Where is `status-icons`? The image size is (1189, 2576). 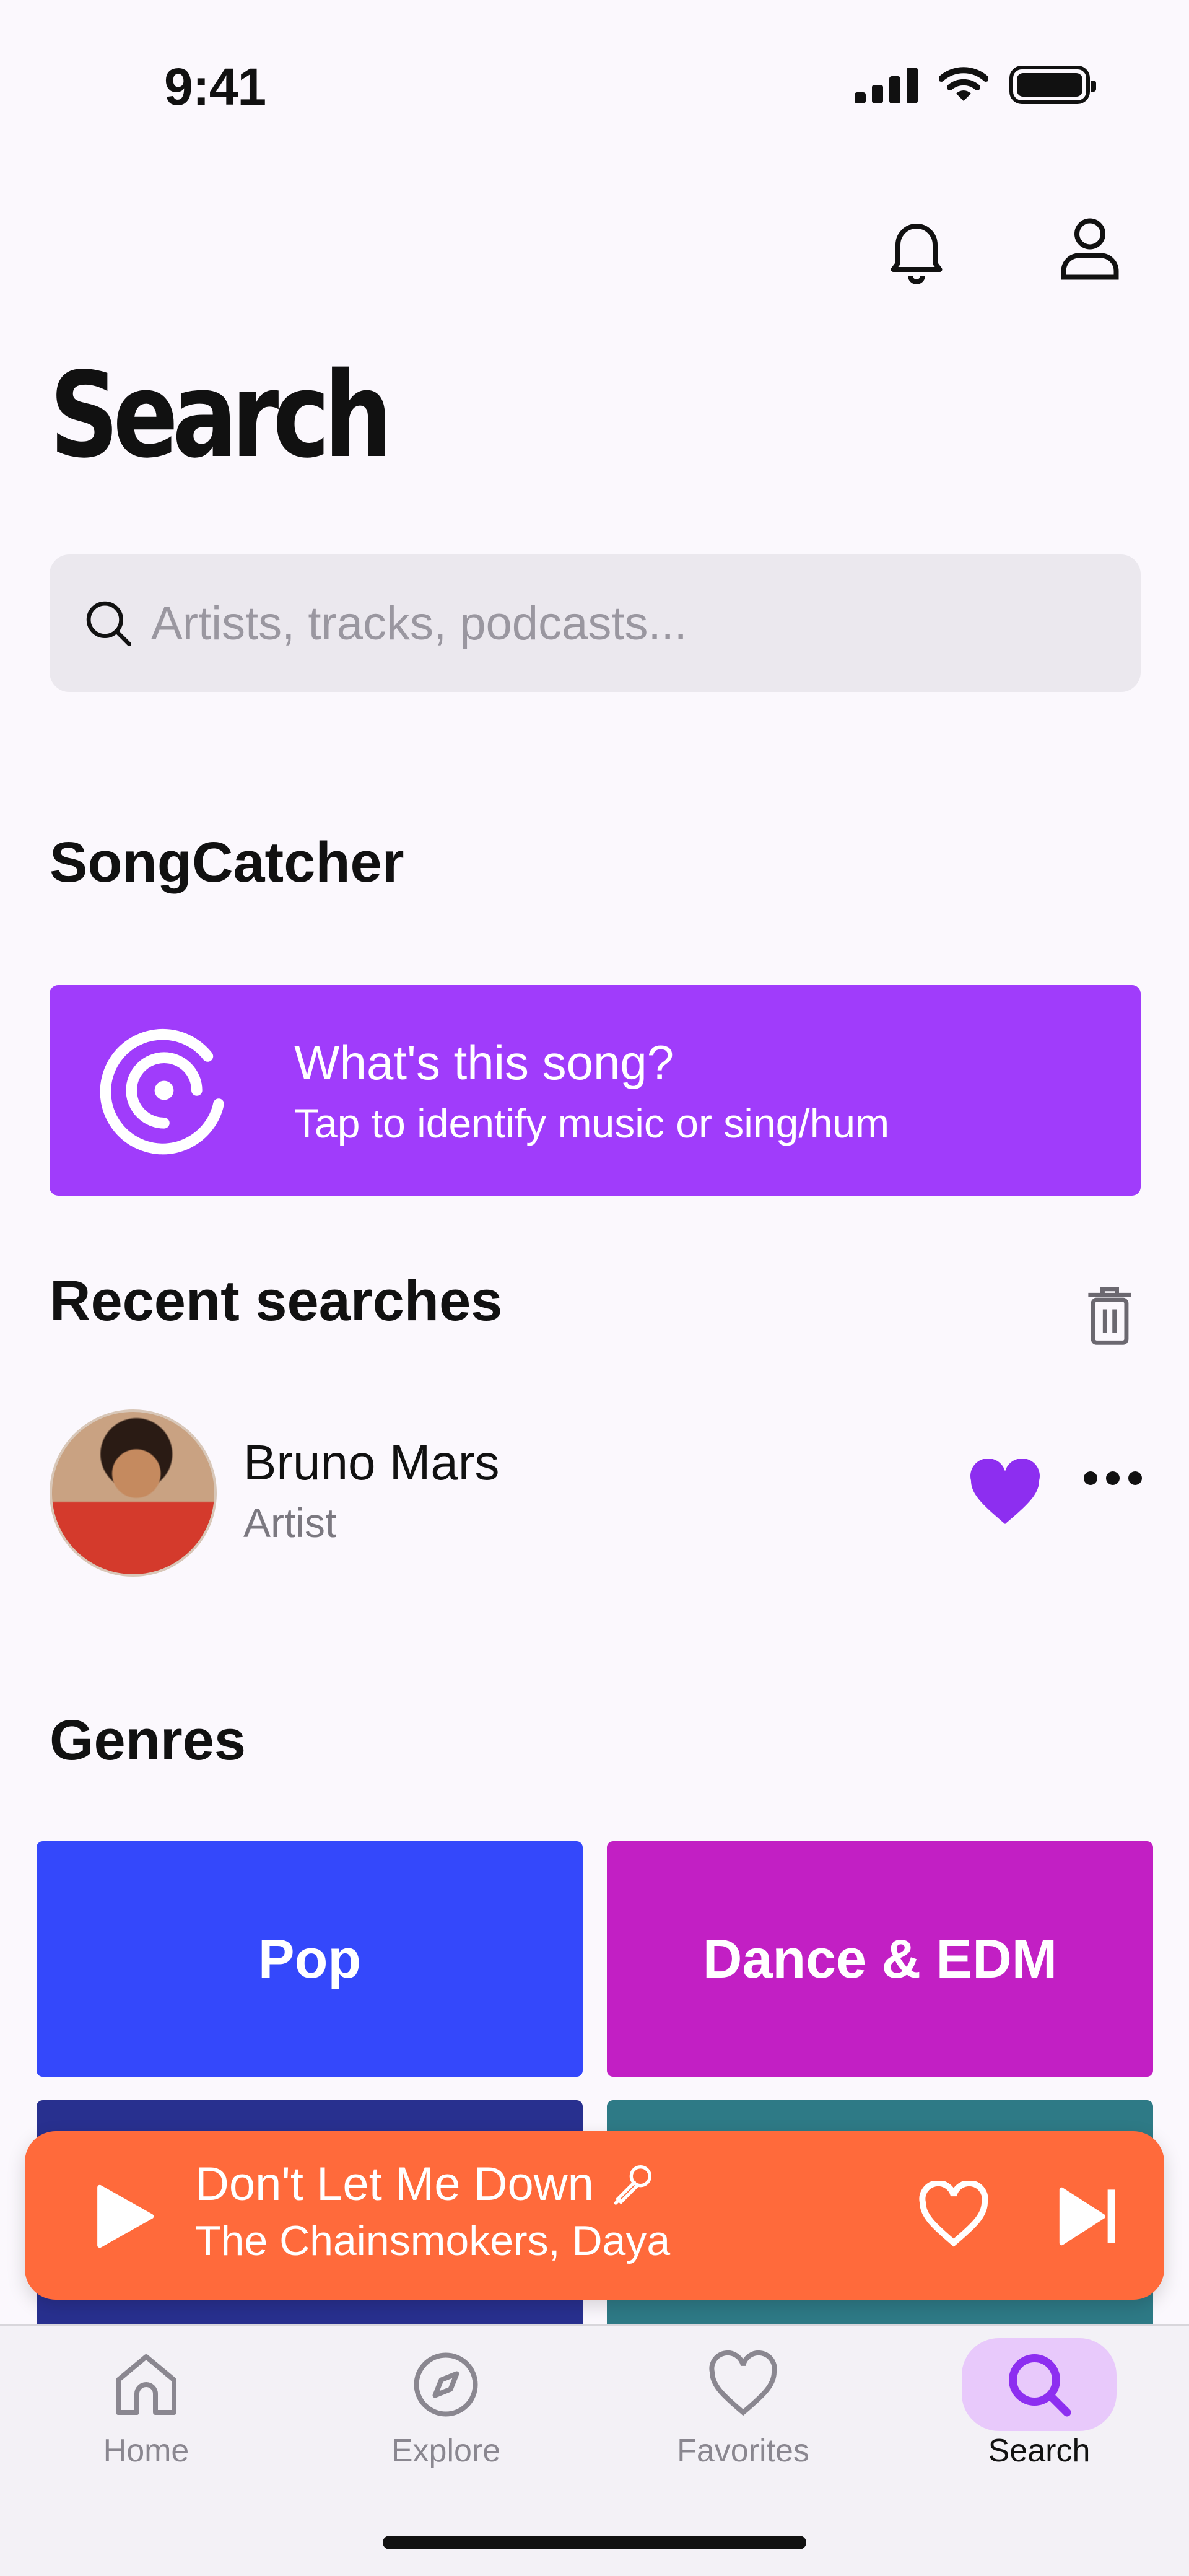
status-icons is located at coordinates (975, 85).